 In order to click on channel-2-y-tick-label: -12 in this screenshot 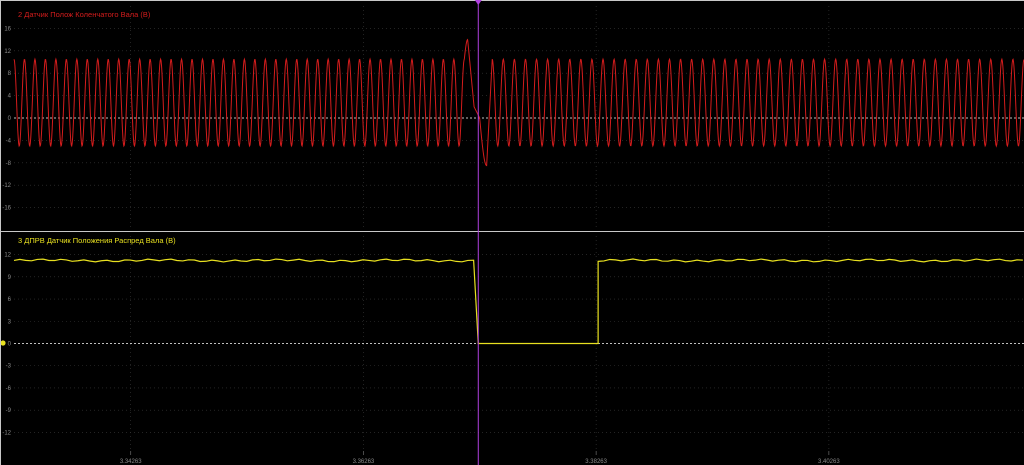, I will do `click(6, 186)`.